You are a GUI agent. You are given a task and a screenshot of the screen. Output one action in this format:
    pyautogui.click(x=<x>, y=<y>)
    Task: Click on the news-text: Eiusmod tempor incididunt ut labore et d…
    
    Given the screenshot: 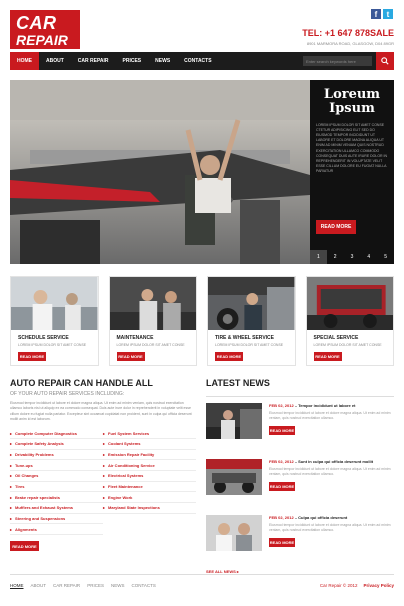 What is the action you would take?
    pyautogui.click(x=330, y=415)
    